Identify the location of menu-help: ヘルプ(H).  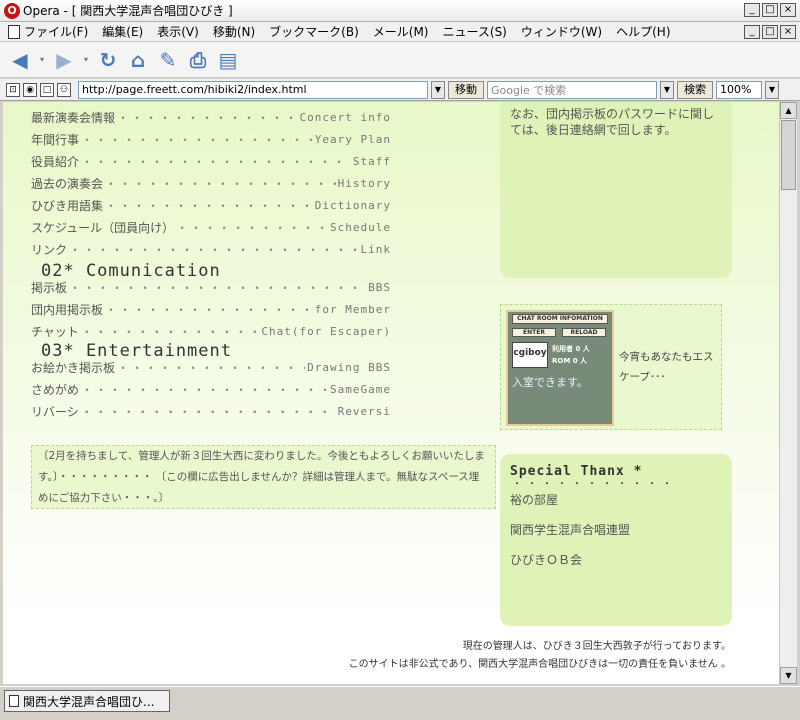
(643, 31).